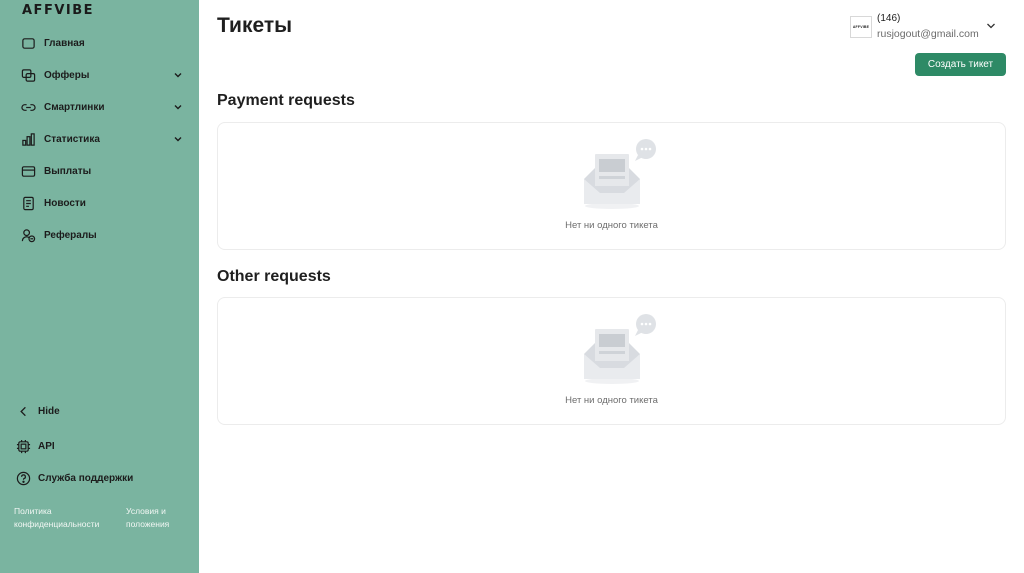 This screenshot has width=1024, height=573. Describe the element at coordinates (64, 43) in the screenshot. I see `sidebar-item-label: Главная` at that location.